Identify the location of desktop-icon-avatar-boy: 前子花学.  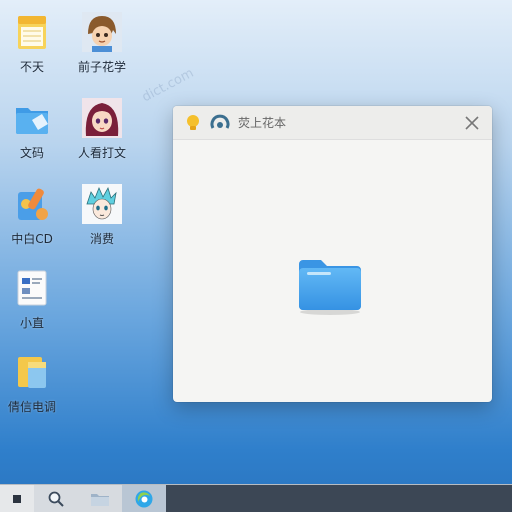
(102, 43).